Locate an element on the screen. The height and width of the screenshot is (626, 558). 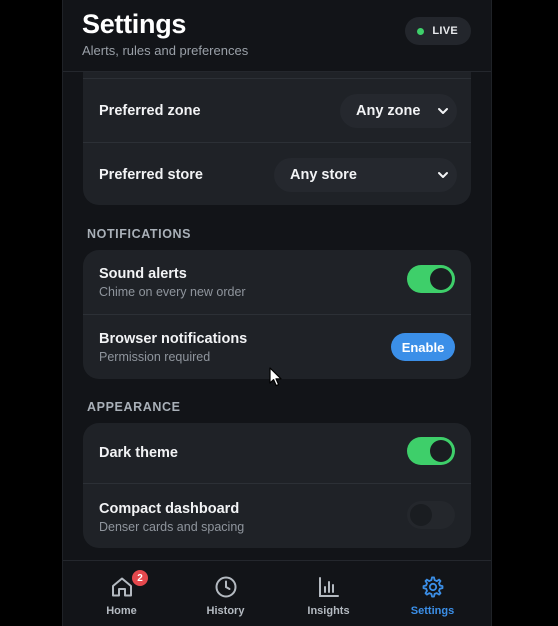
sound-alerts-toggle is located at coordinates (431, 279).